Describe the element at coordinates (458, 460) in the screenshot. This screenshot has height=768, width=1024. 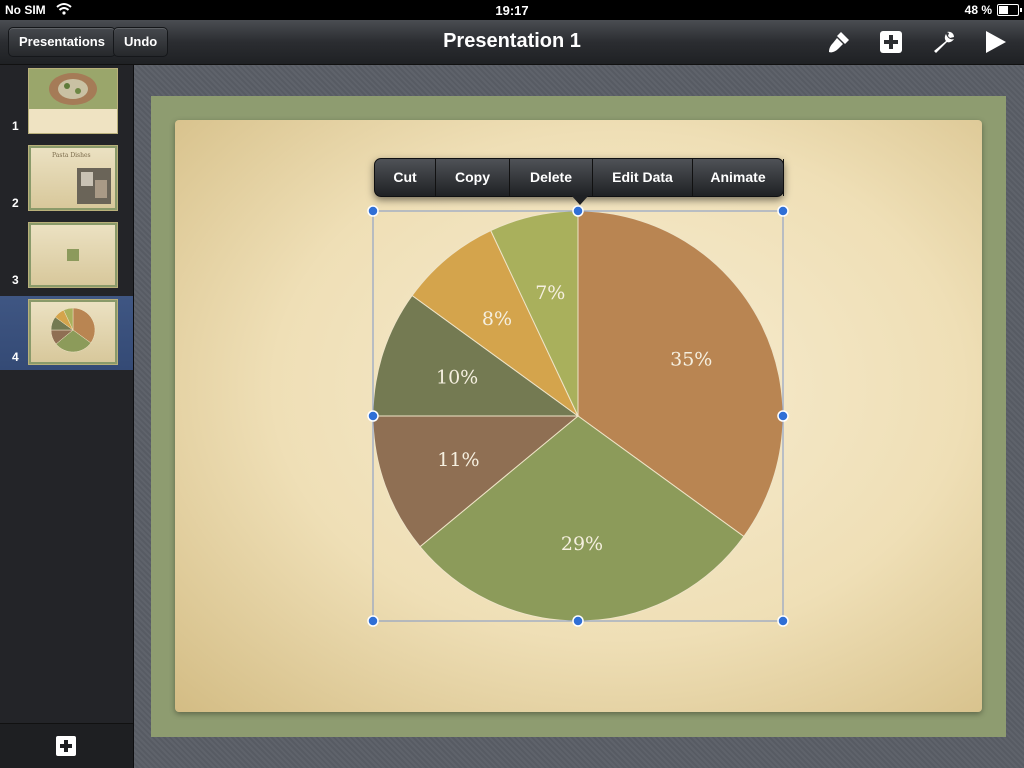
I see `slice-percentage-label: 11%` at that location.